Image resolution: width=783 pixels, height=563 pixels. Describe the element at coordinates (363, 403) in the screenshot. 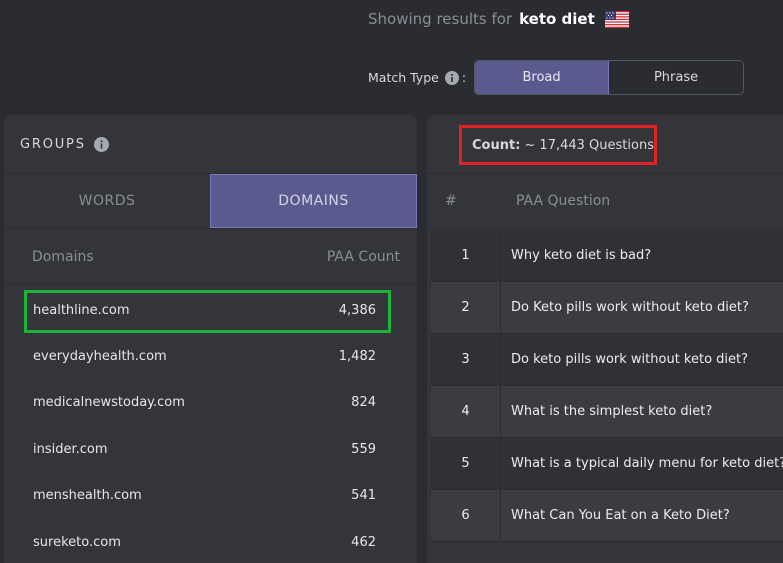

I see `domain-count: 824` at that location.